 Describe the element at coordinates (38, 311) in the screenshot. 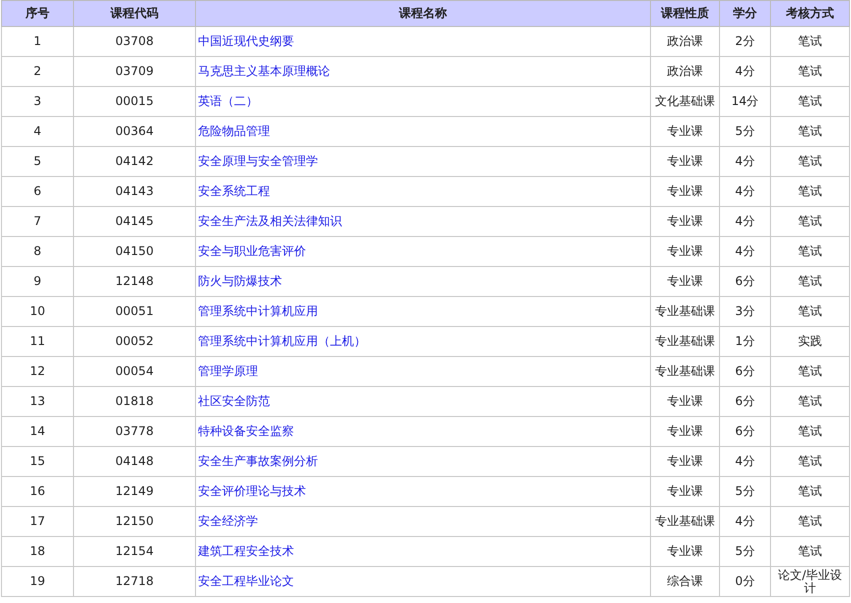

I see `row-number: 10` at that location.